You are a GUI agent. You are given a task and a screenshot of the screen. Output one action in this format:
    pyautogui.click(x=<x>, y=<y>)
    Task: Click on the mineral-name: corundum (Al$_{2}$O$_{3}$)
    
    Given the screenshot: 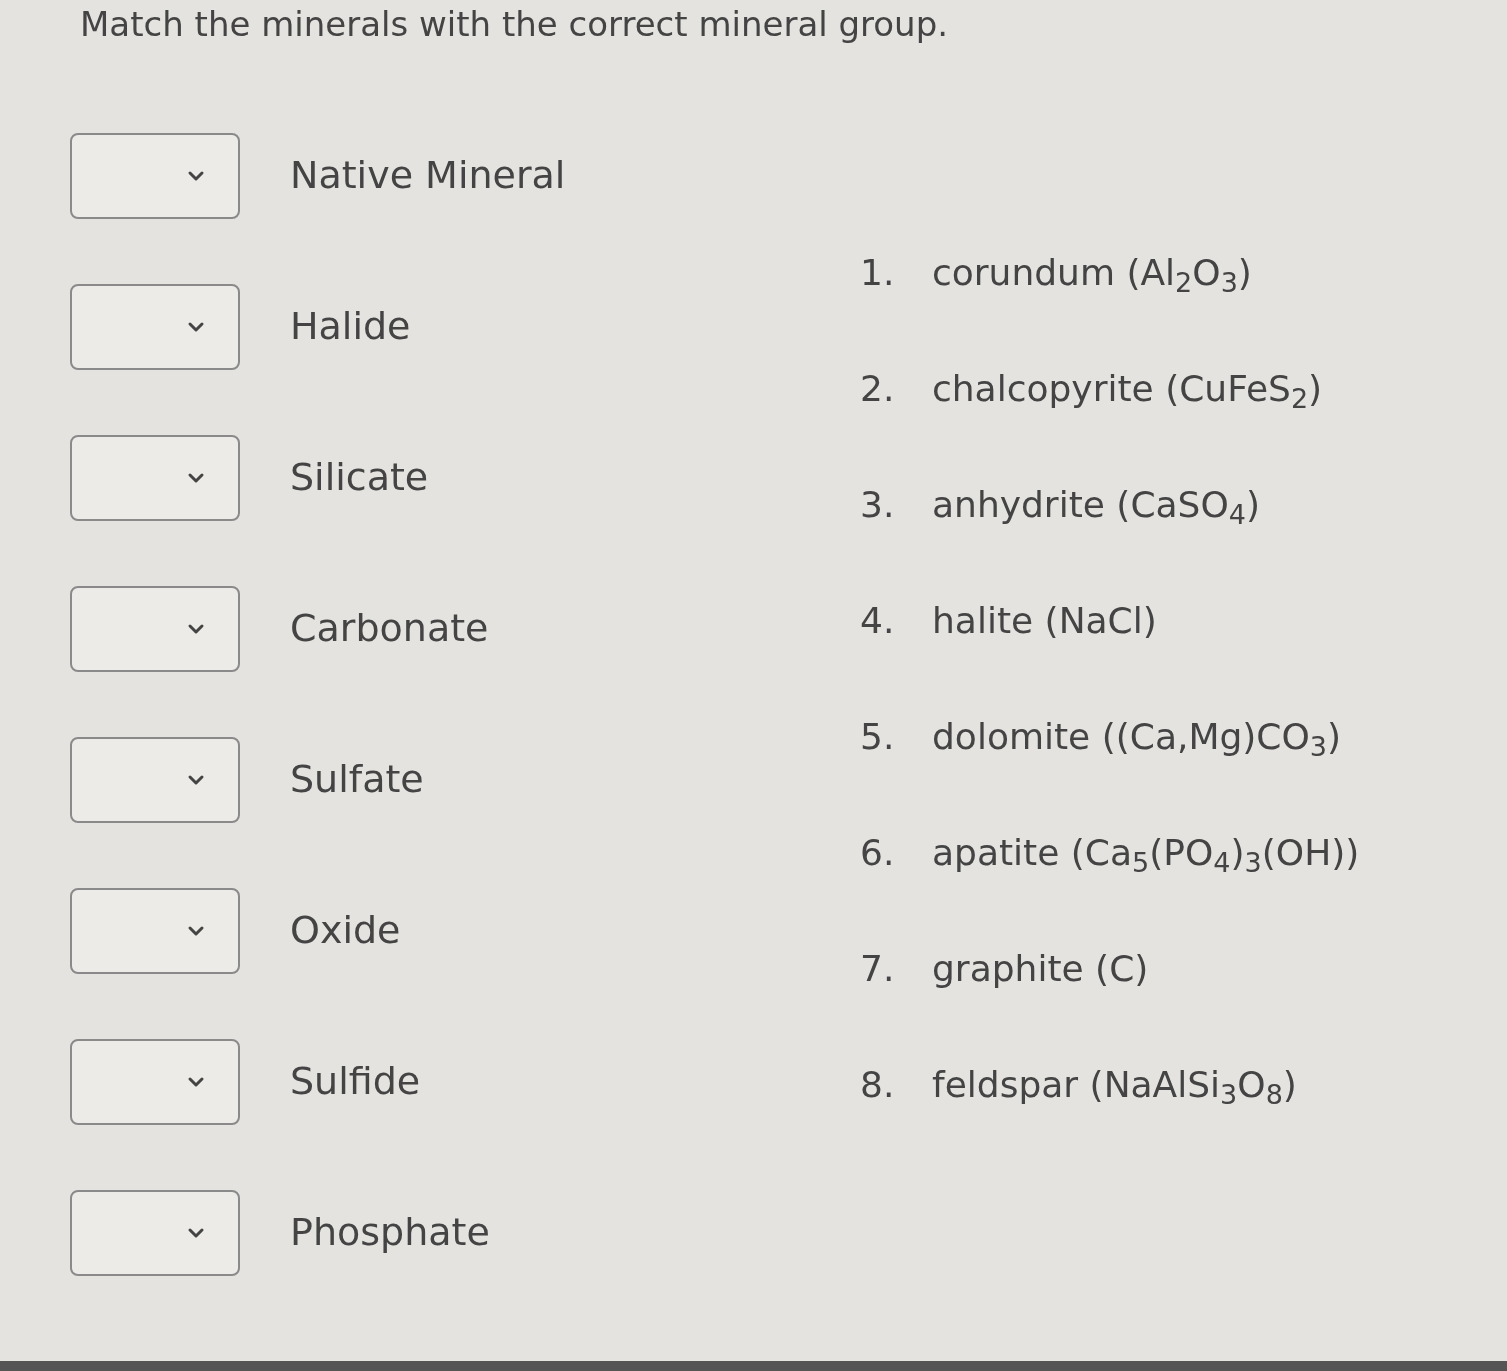 What is the action you would take?
    pyautogui.click(x=1092, y=275)
    